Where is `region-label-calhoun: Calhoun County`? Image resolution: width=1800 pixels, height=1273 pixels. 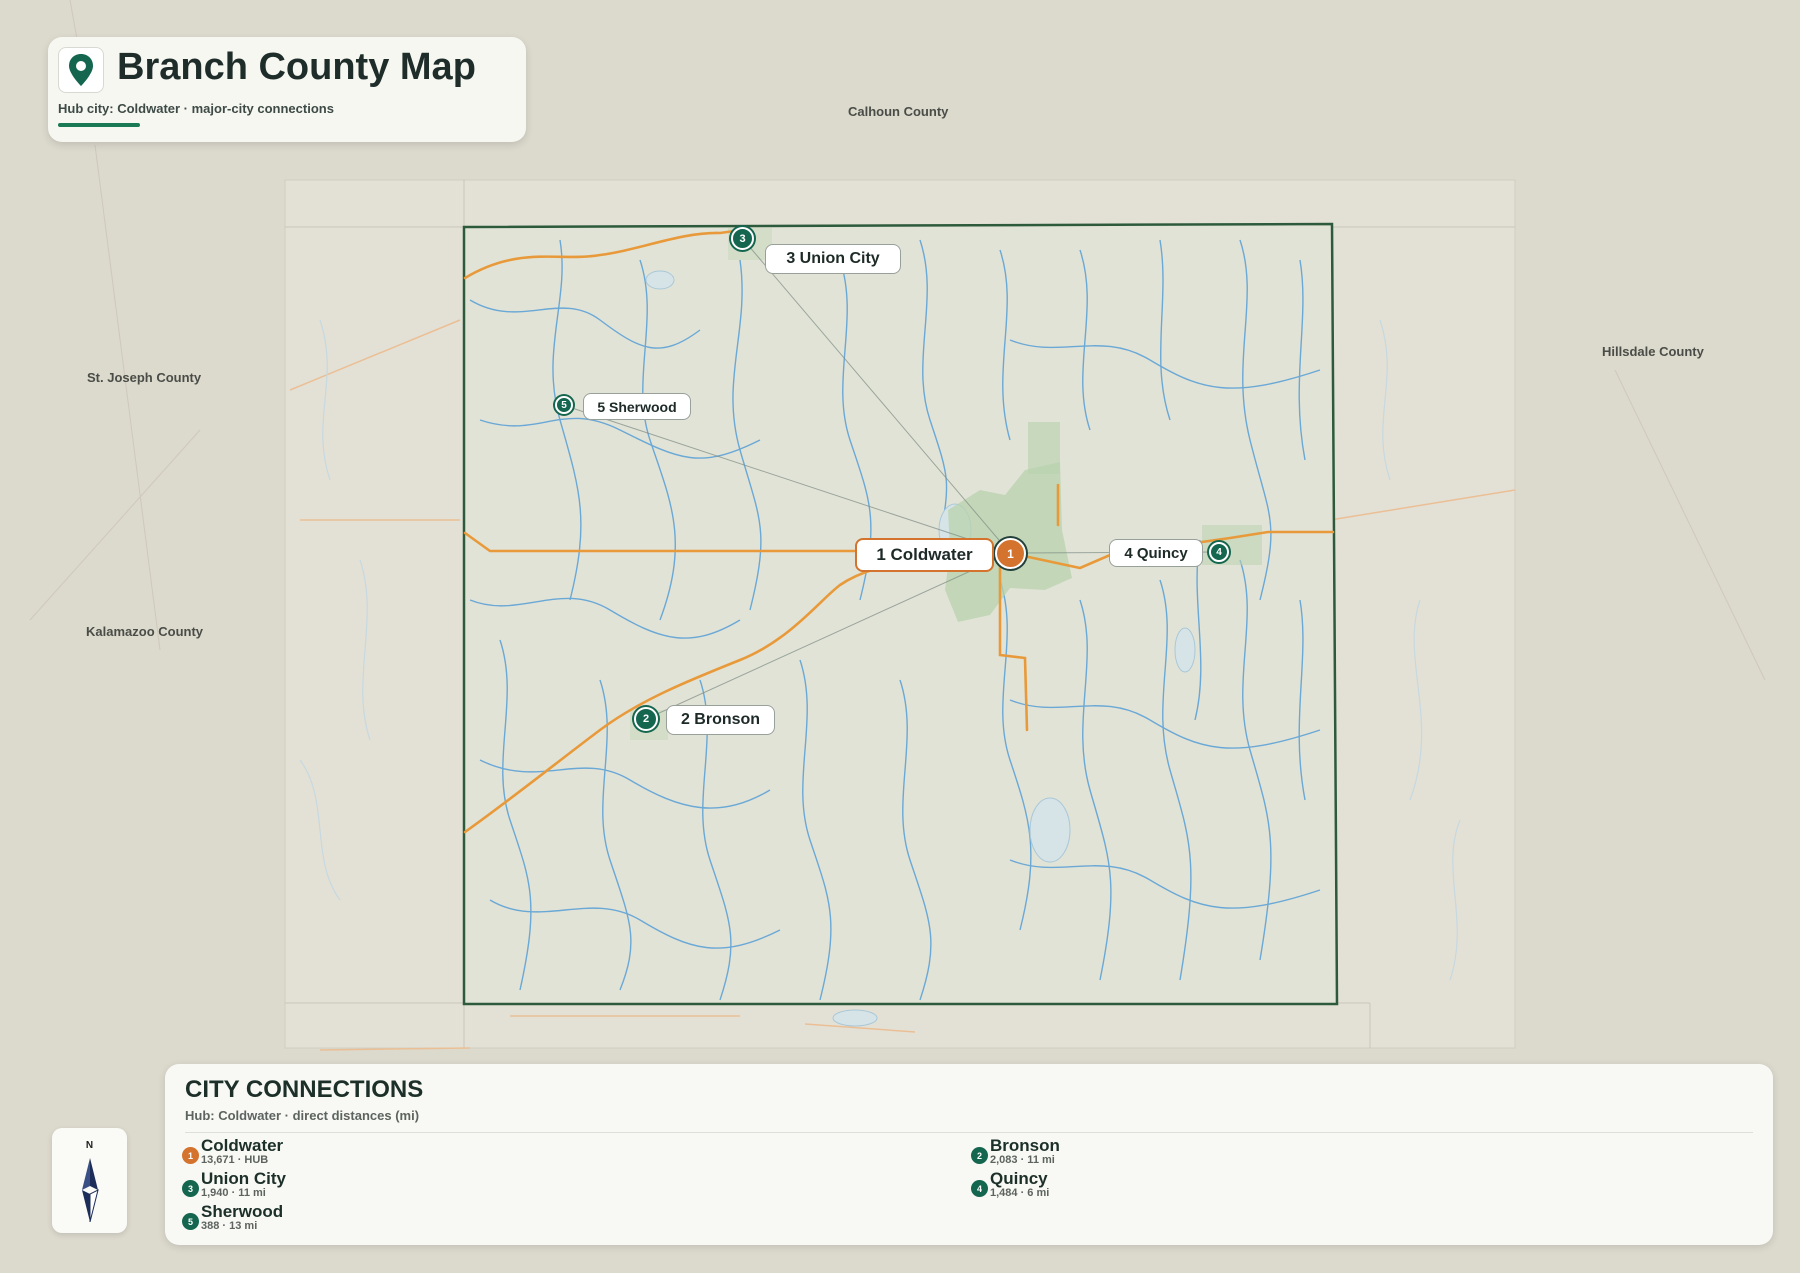
region-label-calhoun: Calhoun County is located at coordinates (898, 111).